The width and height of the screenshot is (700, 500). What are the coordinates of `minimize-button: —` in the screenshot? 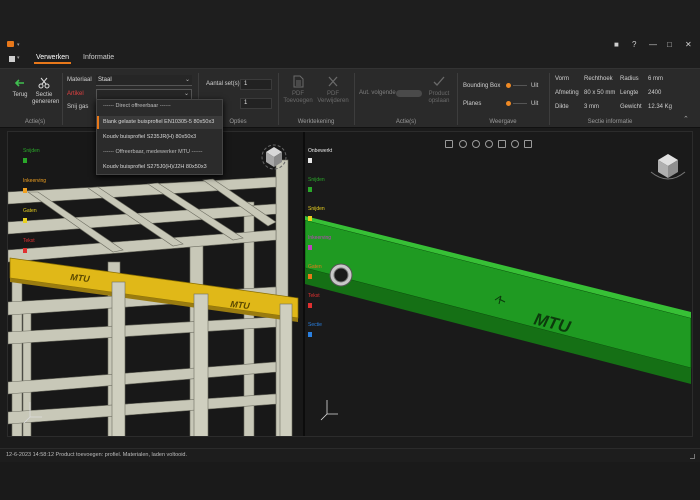 It's located at (653, 44).